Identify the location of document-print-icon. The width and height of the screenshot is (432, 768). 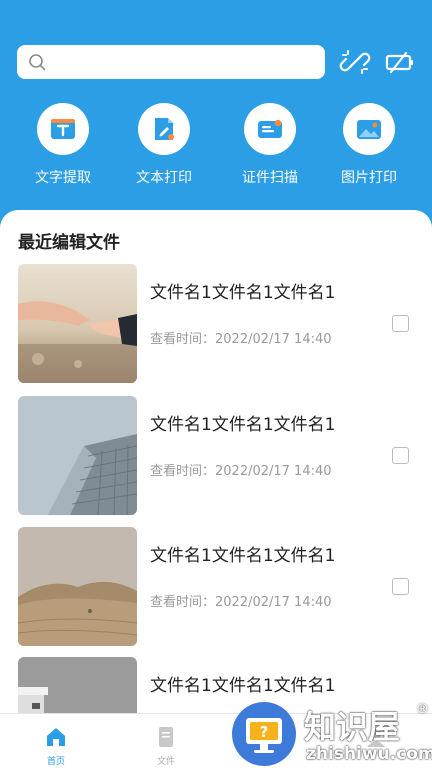
(164, 129).